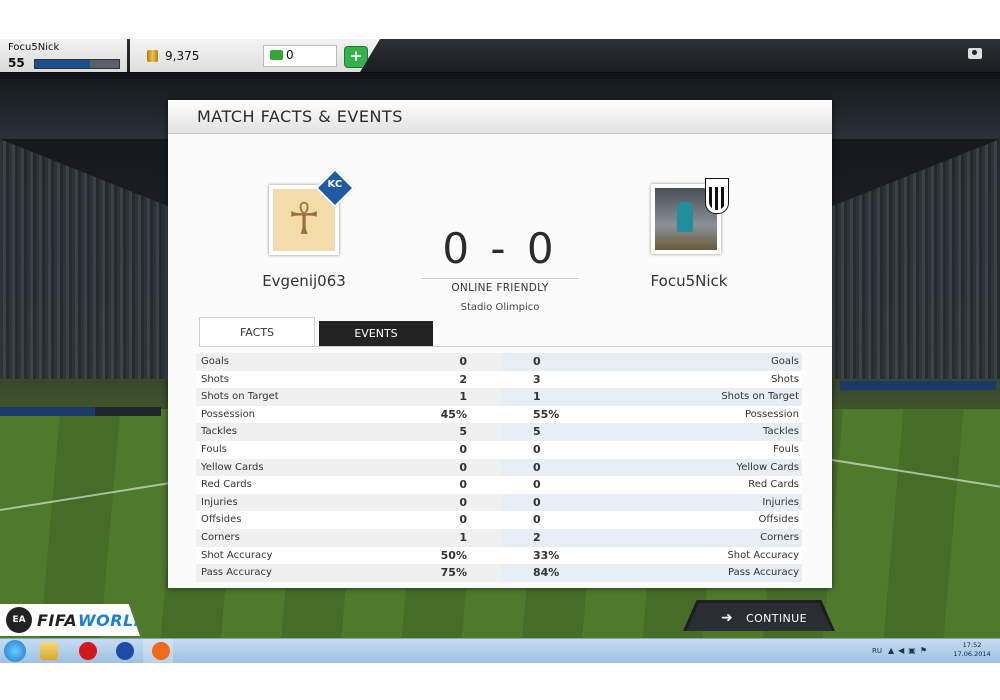 This screenshot has width=1000, height=700. What do you see at coordinates (215, 361) in the screenshot?
I see `stat-label-home: Goals` at bounding box center [215, 361].